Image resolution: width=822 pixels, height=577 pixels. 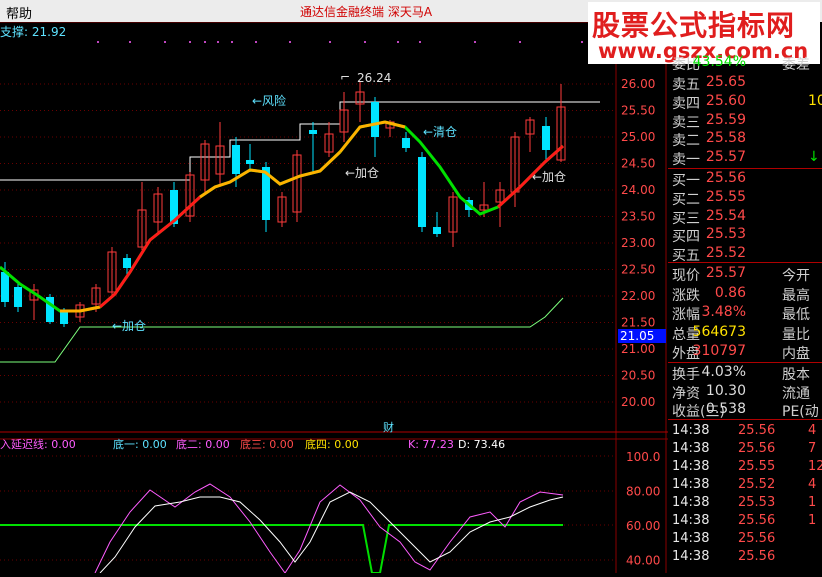 I want to click on quote-value: 0.538, so click(x=725, y=409).